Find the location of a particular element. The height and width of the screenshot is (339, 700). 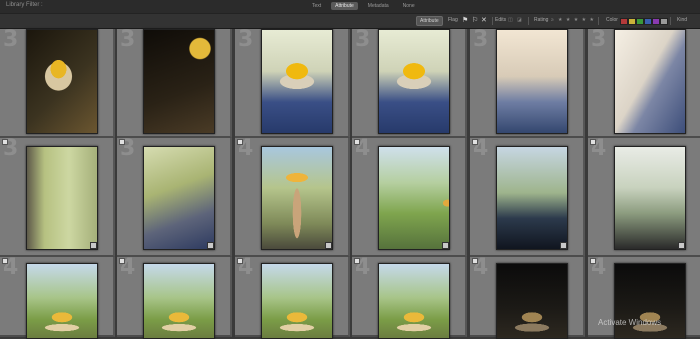

rating-comparison-icon: ≥ is located at coordinates (552, 20).